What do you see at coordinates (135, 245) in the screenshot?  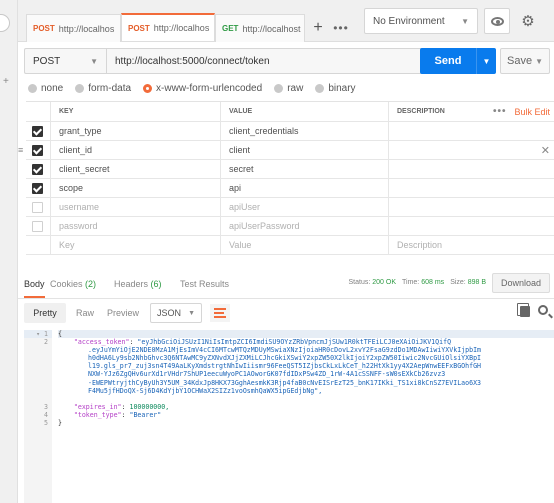 I see `key-placeholder: Key` at bounding box center [135, 245].